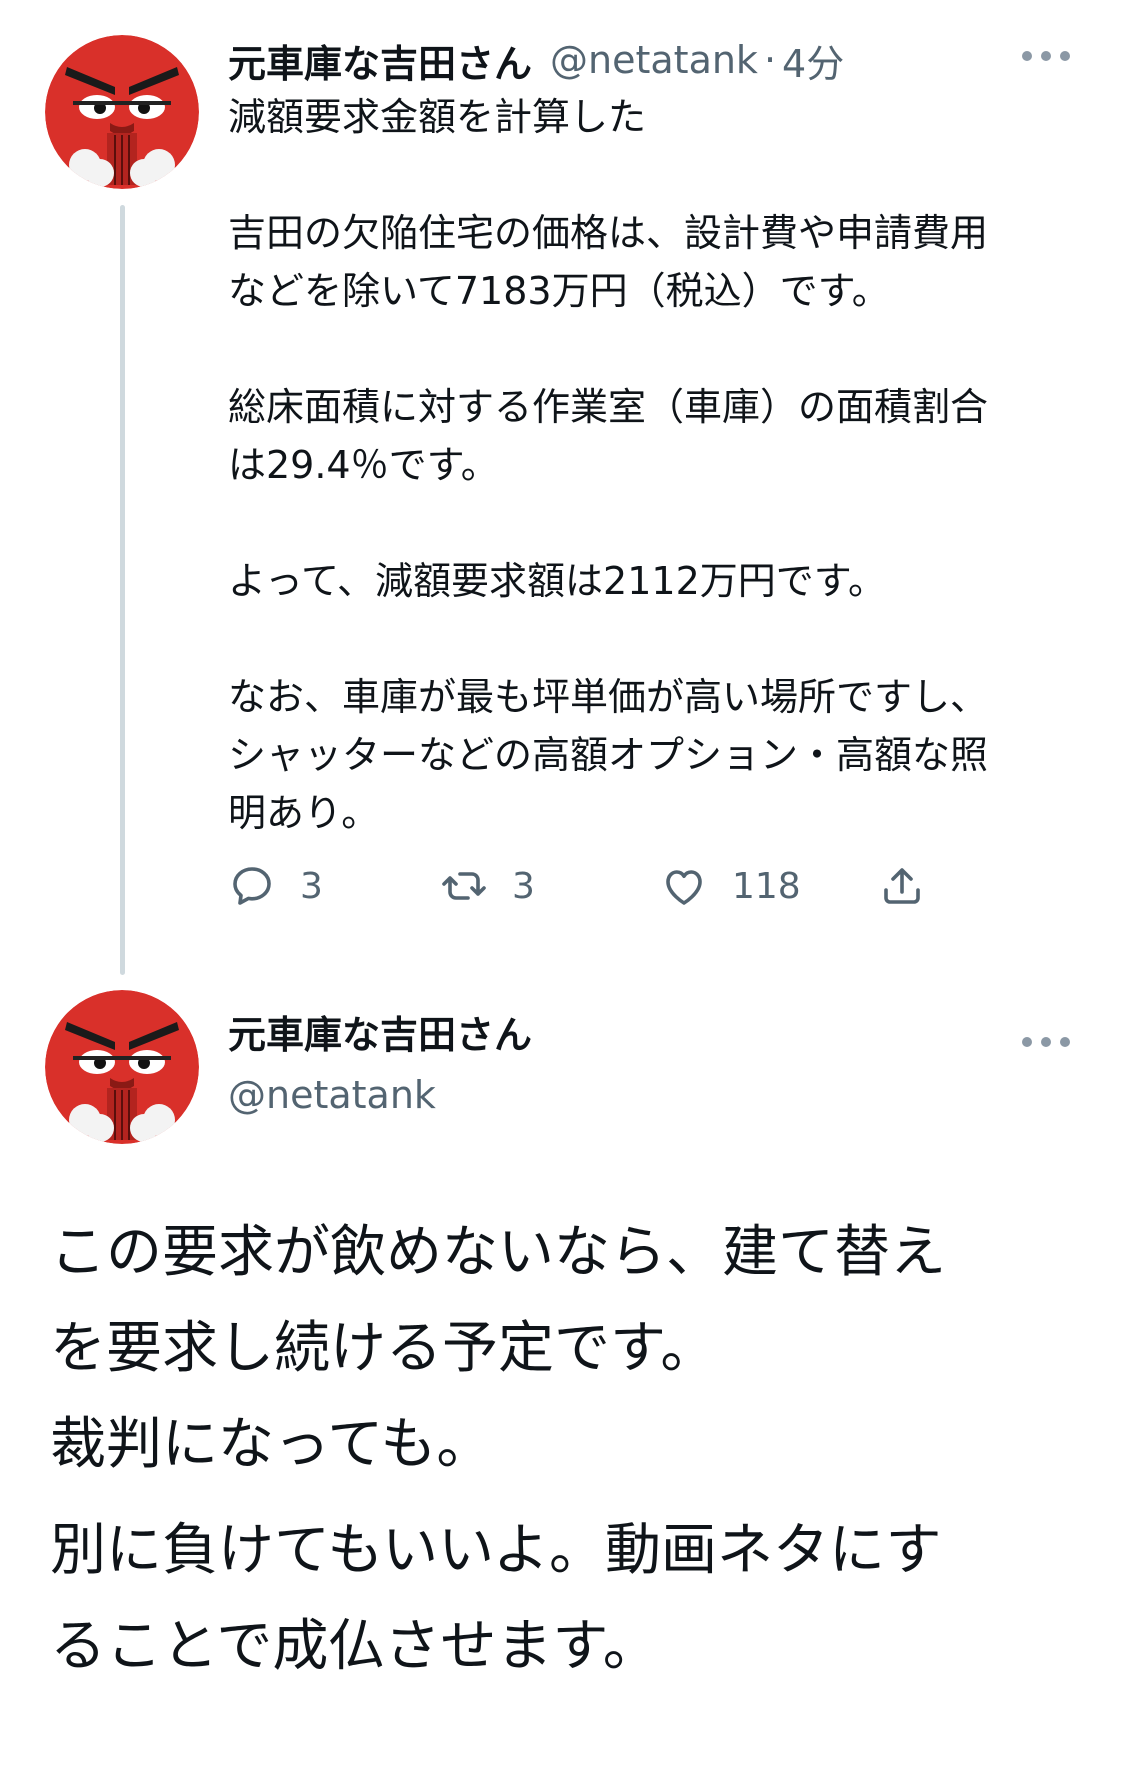 This screenshot has width=1125, height=1773. Describe the element at coordinates (559, 291) in the screenshot. I see `tweet-line: などを除いて7183万円（税込）です。` at that location.